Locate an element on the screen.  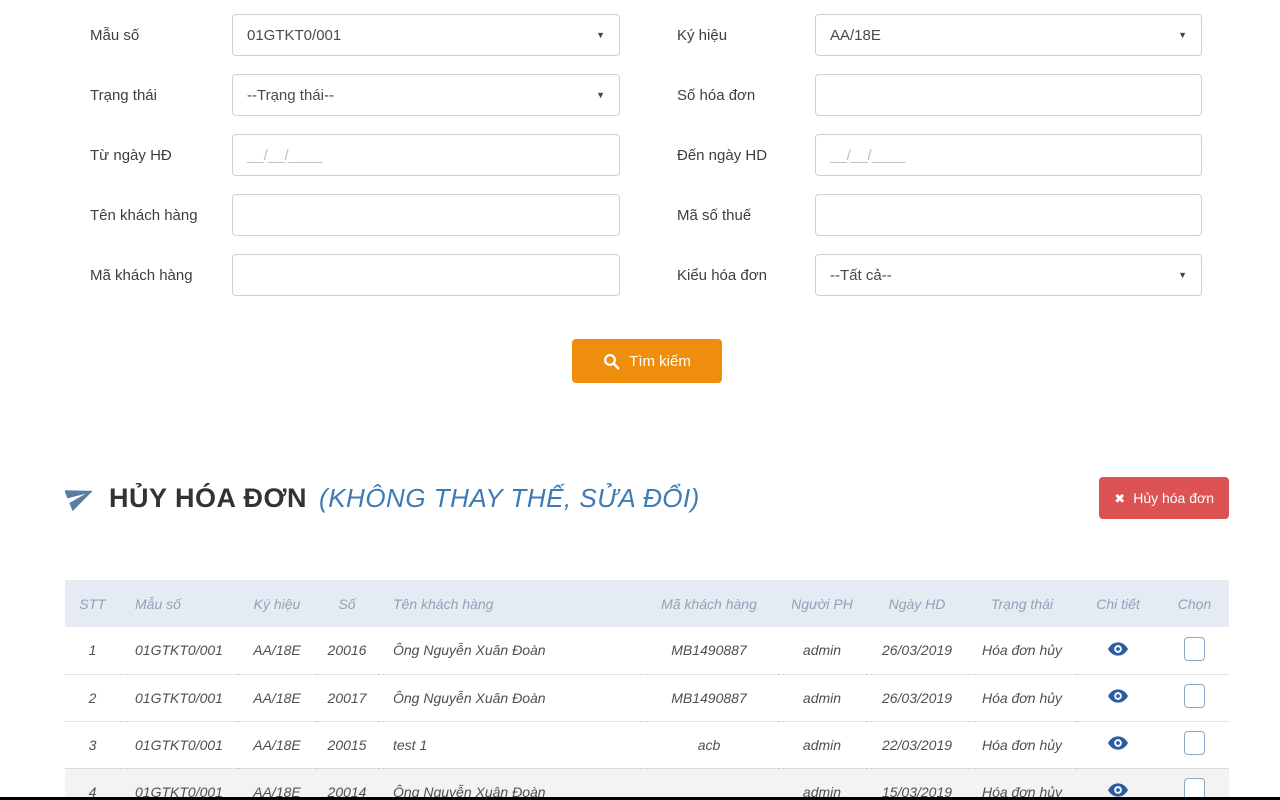
ma-khach-hang-label: Mã khách hàng is located at coordinates (141, 275).